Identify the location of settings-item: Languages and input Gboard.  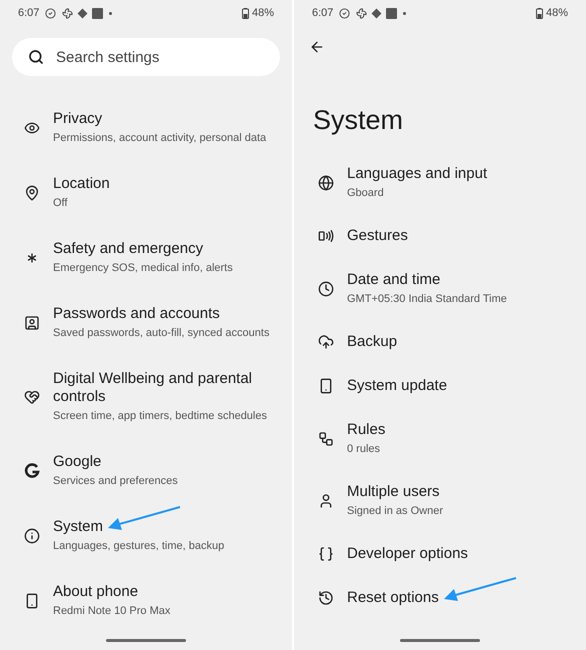
(440, 183).